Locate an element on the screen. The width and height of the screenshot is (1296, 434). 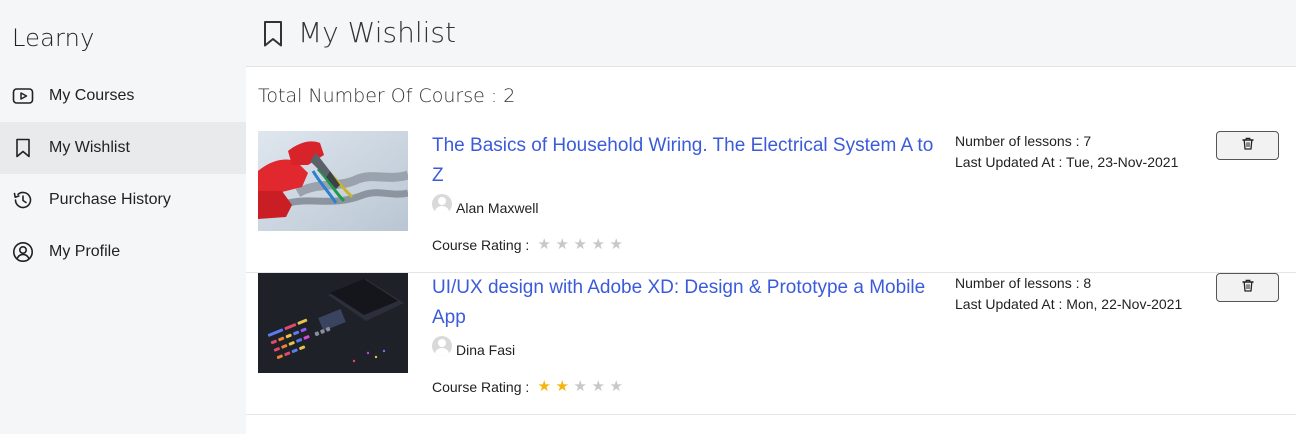
sidebar-item-my-courses: My Courses is located at coordinates (123, 96).